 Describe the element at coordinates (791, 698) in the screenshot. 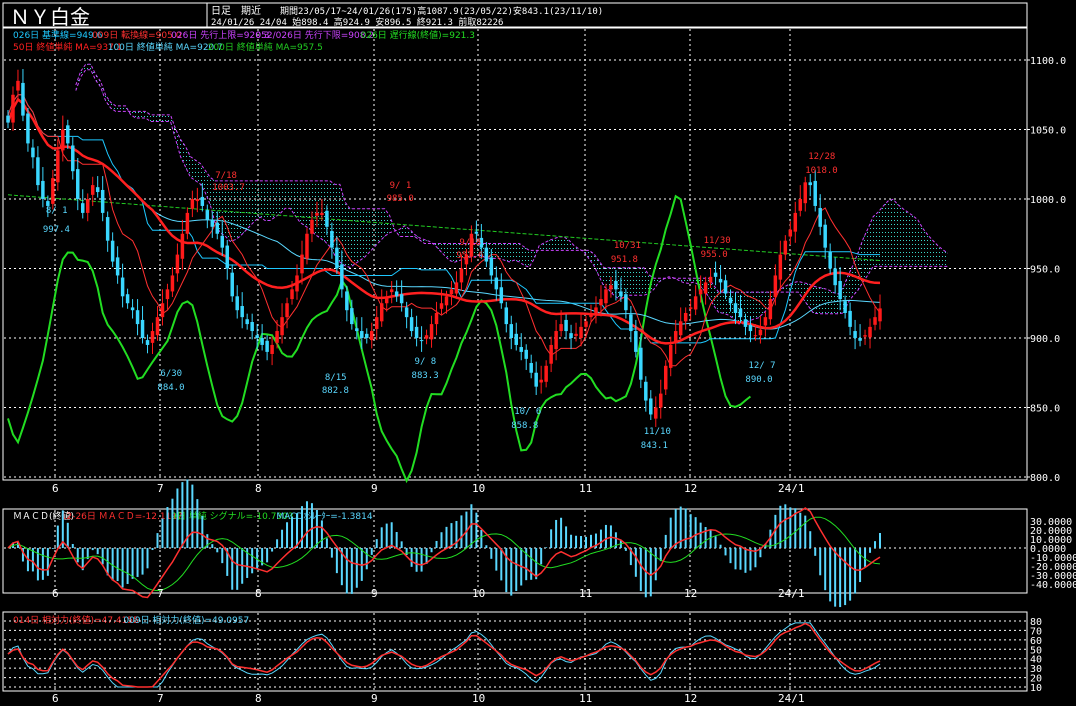

I see `x-tick-label-rsi: 24/1` at that location.